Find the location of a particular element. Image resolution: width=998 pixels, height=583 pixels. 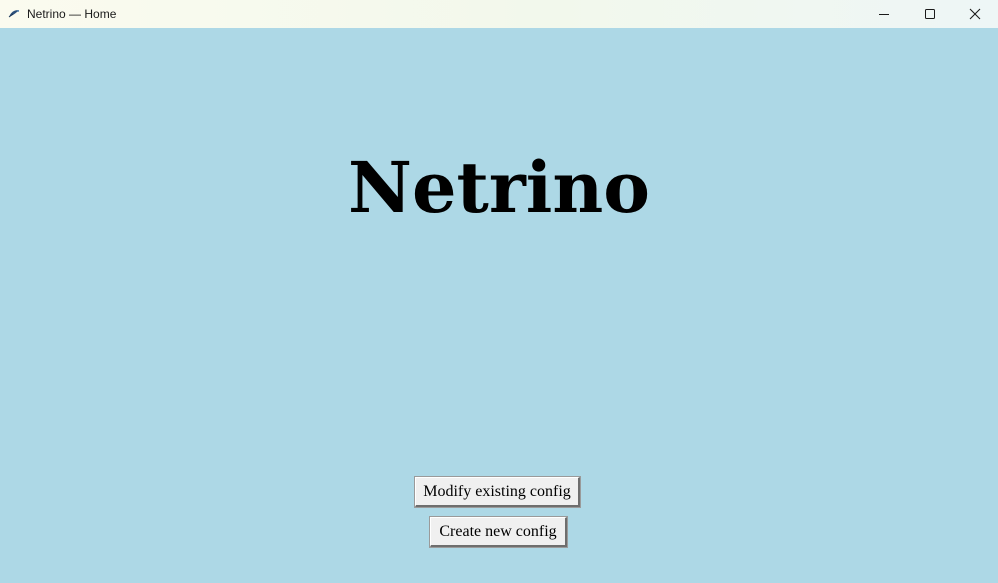

minimize-button is located at coordinates (884, 14).